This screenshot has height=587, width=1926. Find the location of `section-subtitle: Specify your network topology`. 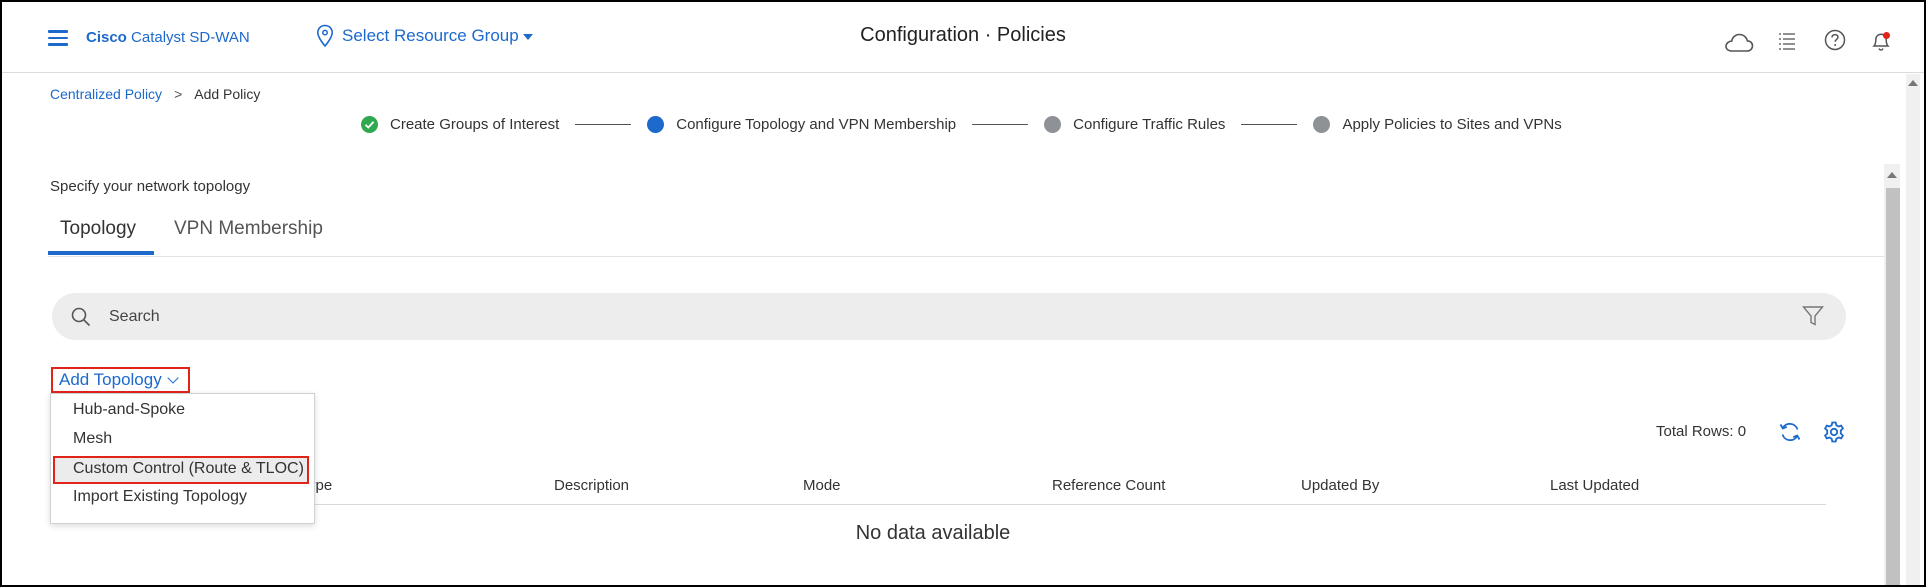

section-subtitle: Specify your network topology is located at coordinates (150, 186).